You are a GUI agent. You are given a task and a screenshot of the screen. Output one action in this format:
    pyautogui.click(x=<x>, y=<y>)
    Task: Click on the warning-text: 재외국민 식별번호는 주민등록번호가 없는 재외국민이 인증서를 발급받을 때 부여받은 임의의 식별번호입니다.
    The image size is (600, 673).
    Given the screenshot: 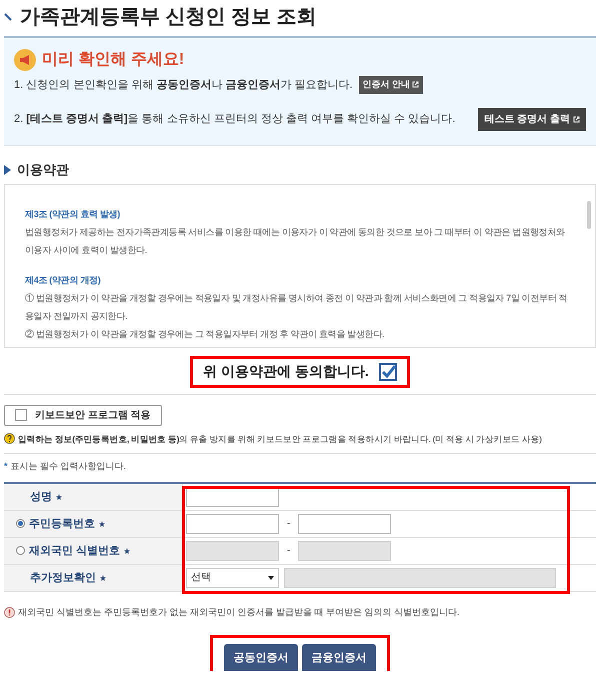 What is the action you would take?
    pyautogui.click(x=239, y=612)
    